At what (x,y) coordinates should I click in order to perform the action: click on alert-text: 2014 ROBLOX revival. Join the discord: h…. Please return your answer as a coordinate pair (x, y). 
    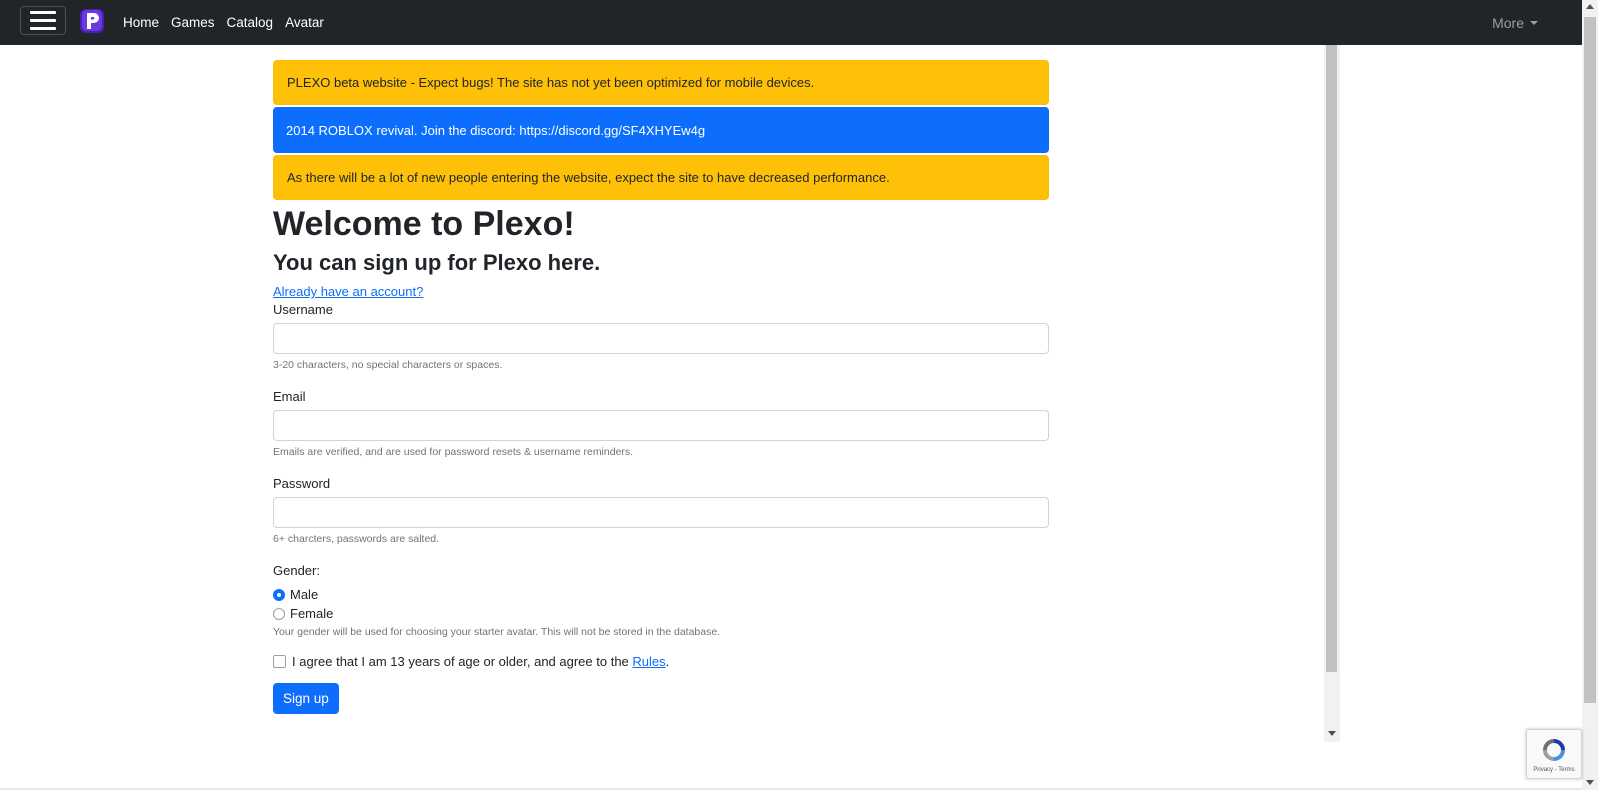
    Looking at the image, I should click on (496, 130).